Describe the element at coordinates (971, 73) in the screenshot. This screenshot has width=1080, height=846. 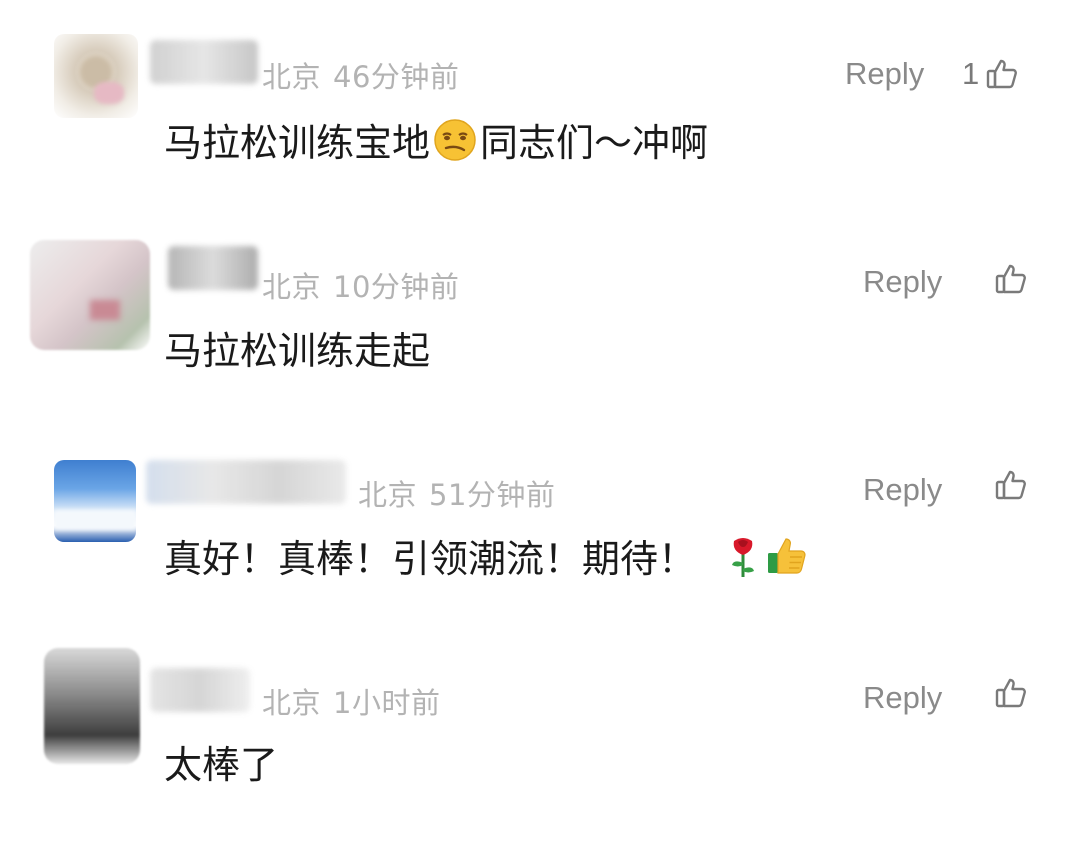
I see `like-count: 1` at that location.